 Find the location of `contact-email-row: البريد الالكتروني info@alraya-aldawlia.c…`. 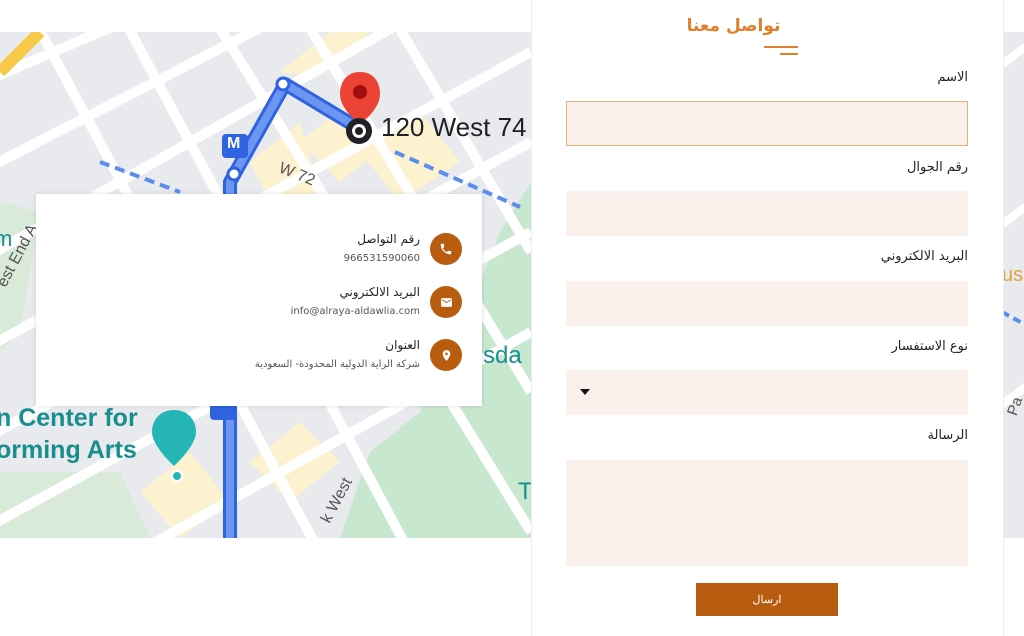

contact-email-row: البريد الالكتروني info@alraya-aldawlia.c… is located at coordinates (376, 302).